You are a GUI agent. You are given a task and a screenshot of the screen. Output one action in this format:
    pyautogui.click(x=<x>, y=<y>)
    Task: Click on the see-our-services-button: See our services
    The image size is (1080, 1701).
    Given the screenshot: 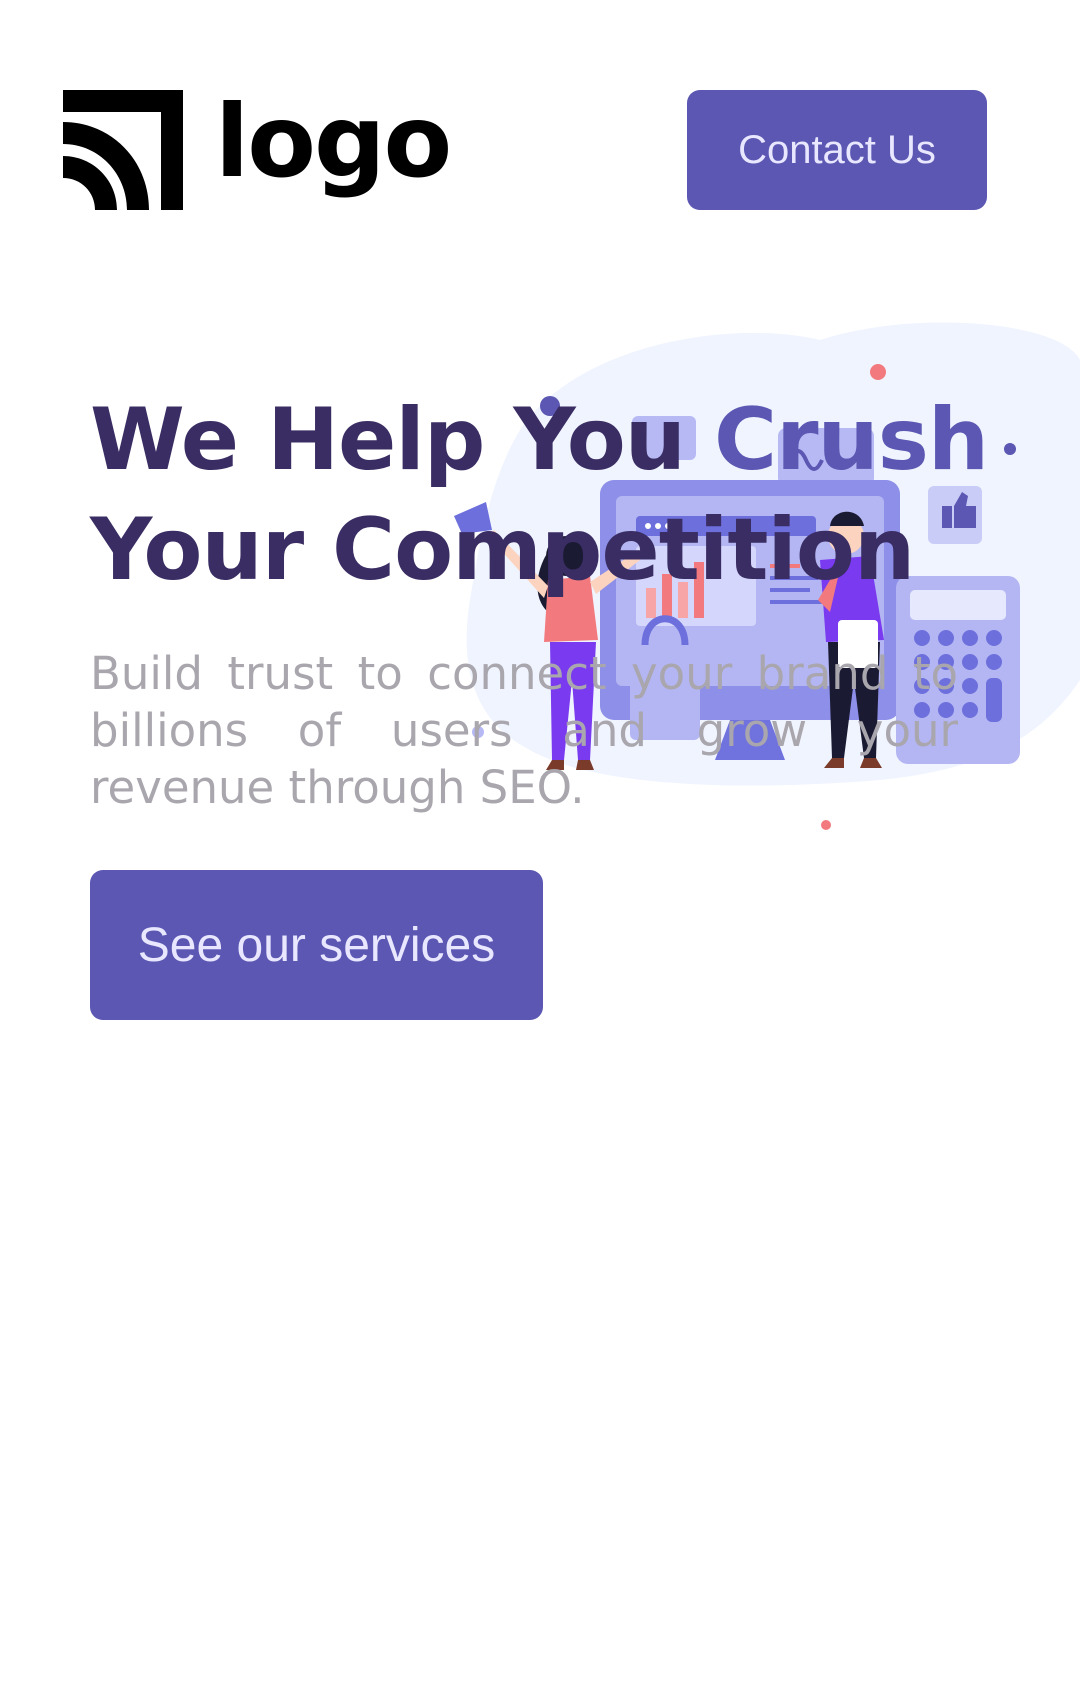 What is the action you would take?
    pyautogui.click(x=316, y=945)
    